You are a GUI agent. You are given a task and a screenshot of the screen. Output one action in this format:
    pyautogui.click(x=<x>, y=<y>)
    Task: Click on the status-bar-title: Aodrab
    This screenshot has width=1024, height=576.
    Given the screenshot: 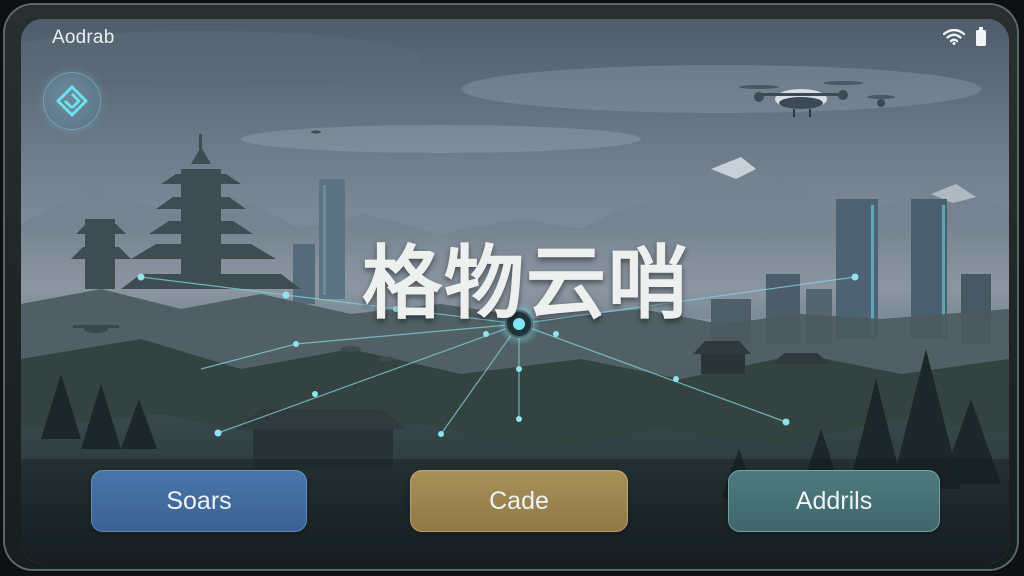 What is the action you would take?
    pyautogui.click(x=83, y=37)
    